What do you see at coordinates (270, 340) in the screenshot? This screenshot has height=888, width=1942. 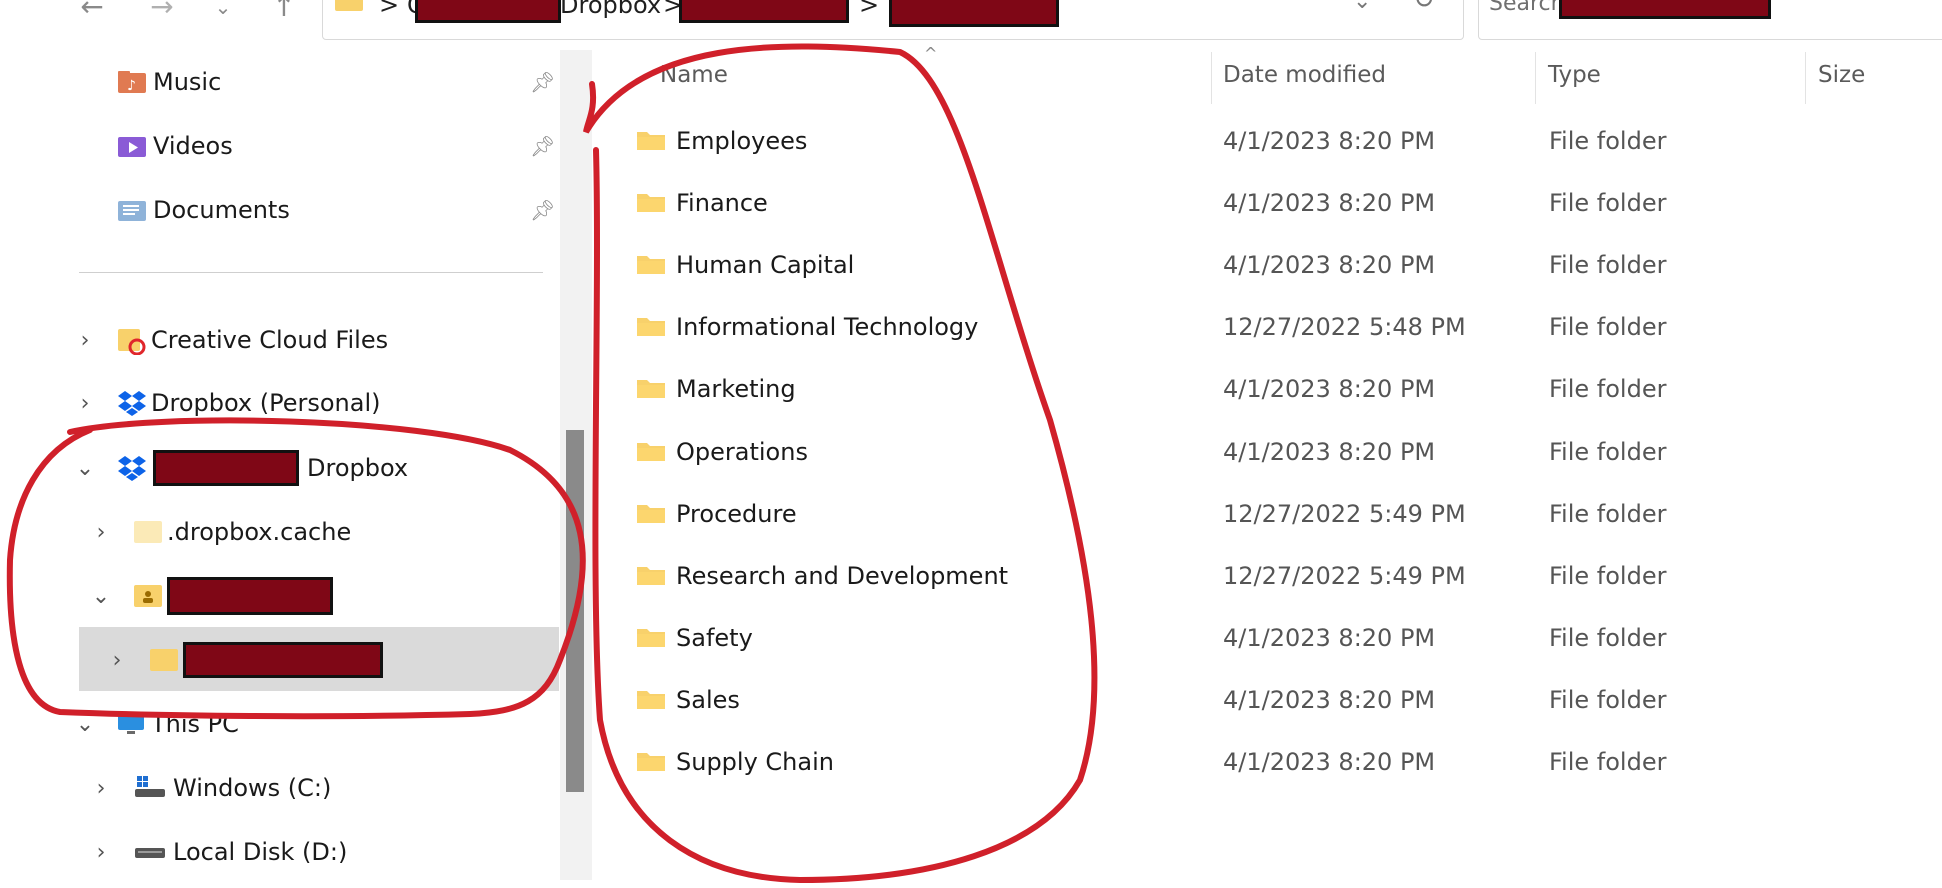 I see `sidebar-item-label: Creative Cloud Files` at bounding box center [270, 340].